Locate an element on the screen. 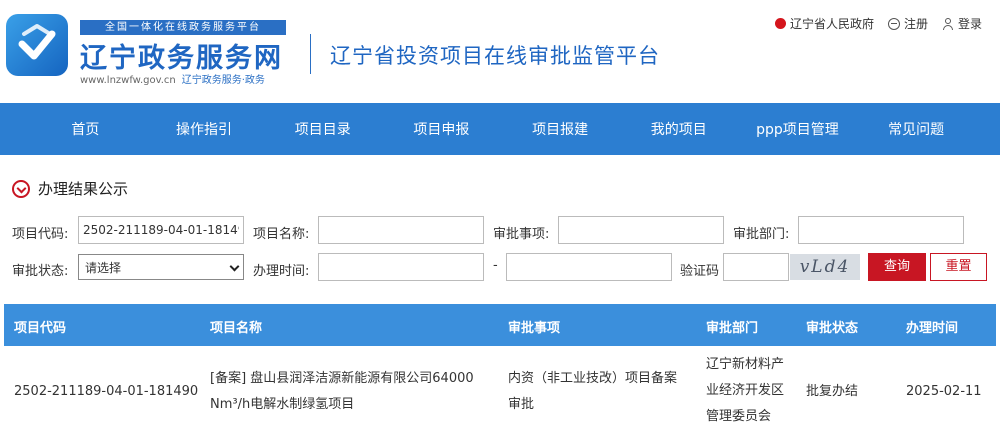 Image resolution: width=1000 pixels, height=440 pixels. col-header-item: 审批事项 is located at coordinates (534, 328).